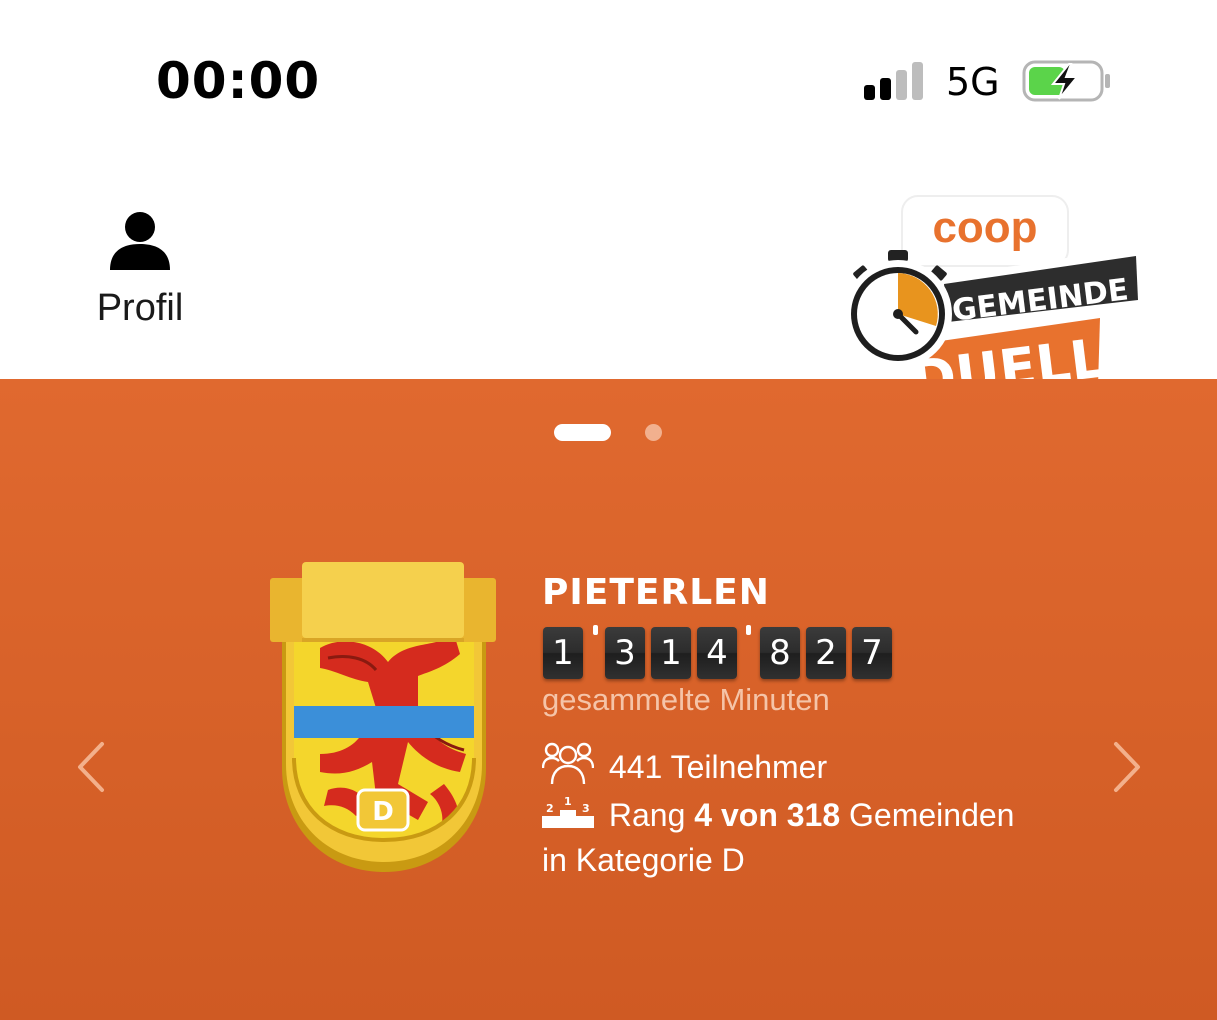 The width and height of the screenshot is (1217, 1020). What do you see at coordinates (550, 808) in the screenshot?
I see `svg-text: 2` at bounding box center [550, 808].